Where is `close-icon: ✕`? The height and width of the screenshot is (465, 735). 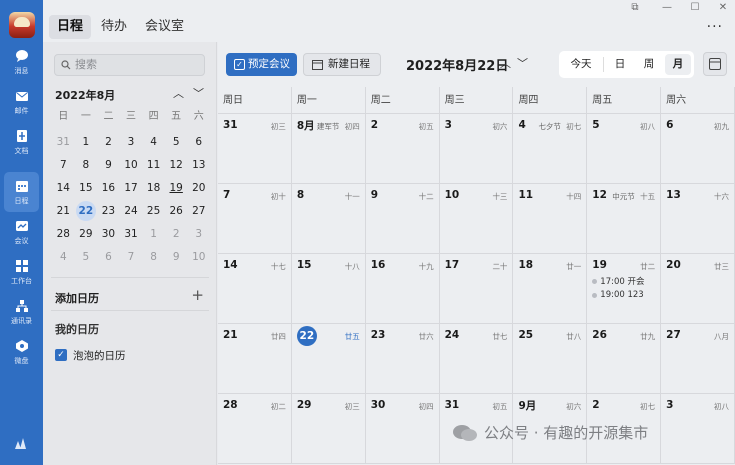
close-icon: ✕ is located at coordinates (723, 8).